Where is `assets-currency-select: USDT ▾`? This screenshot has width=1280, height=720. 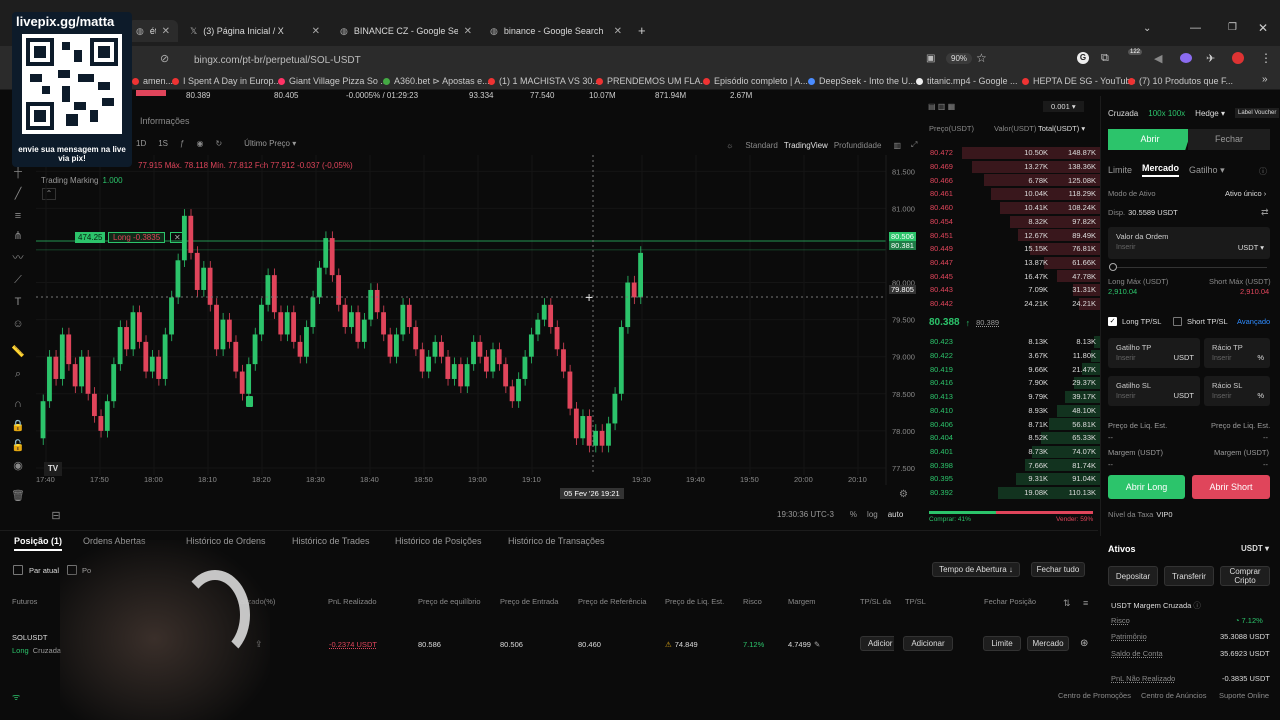
assets-currency-select: USDT ▾ is located at coordinates (1255, 548).